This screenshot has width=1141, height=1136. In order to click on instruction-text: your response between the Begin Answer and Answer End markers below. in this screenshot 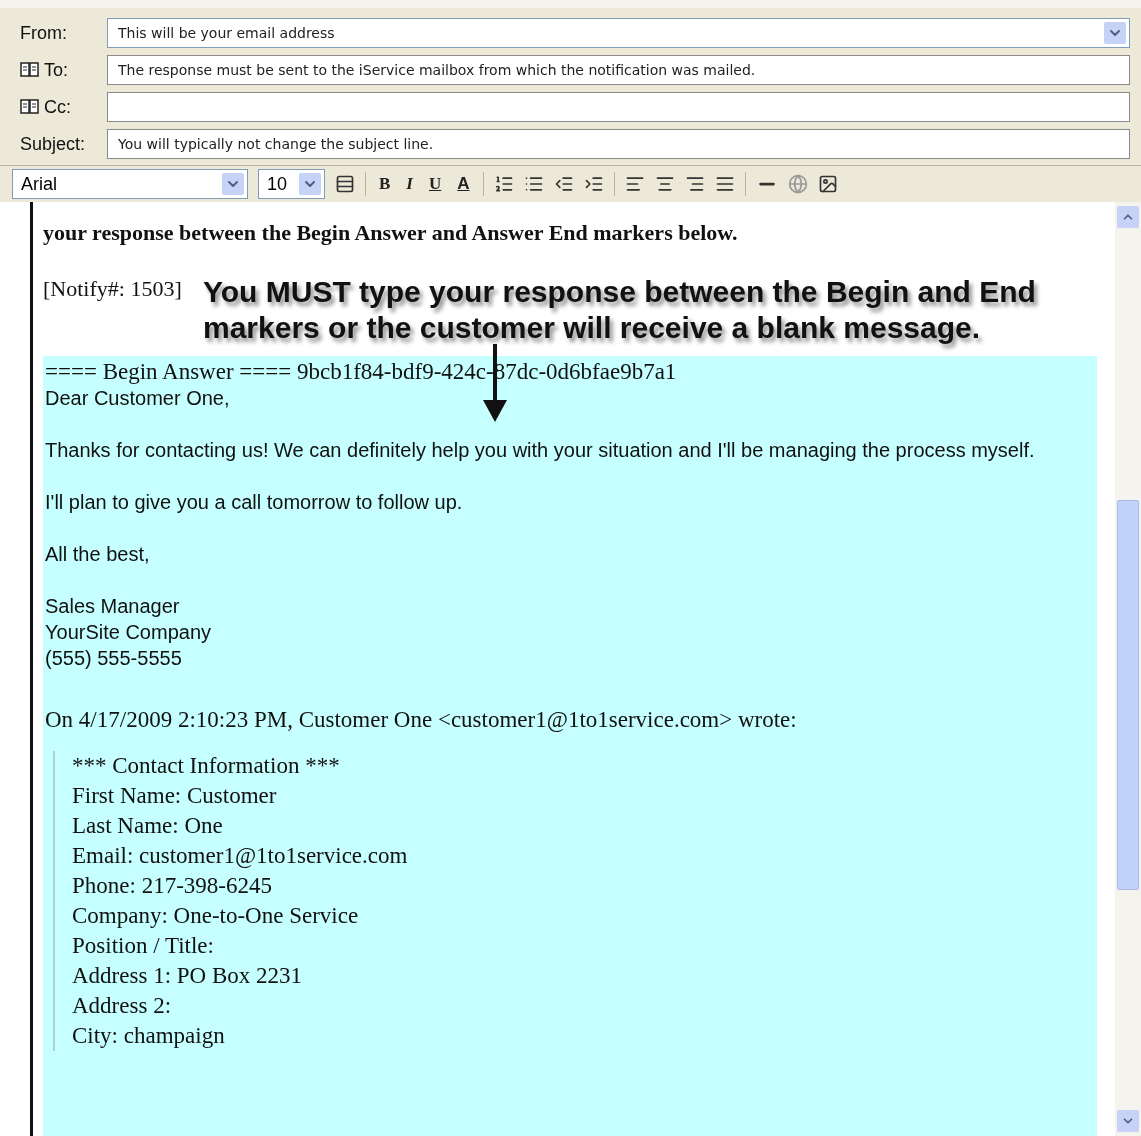, I will do `click(391, 233)`.